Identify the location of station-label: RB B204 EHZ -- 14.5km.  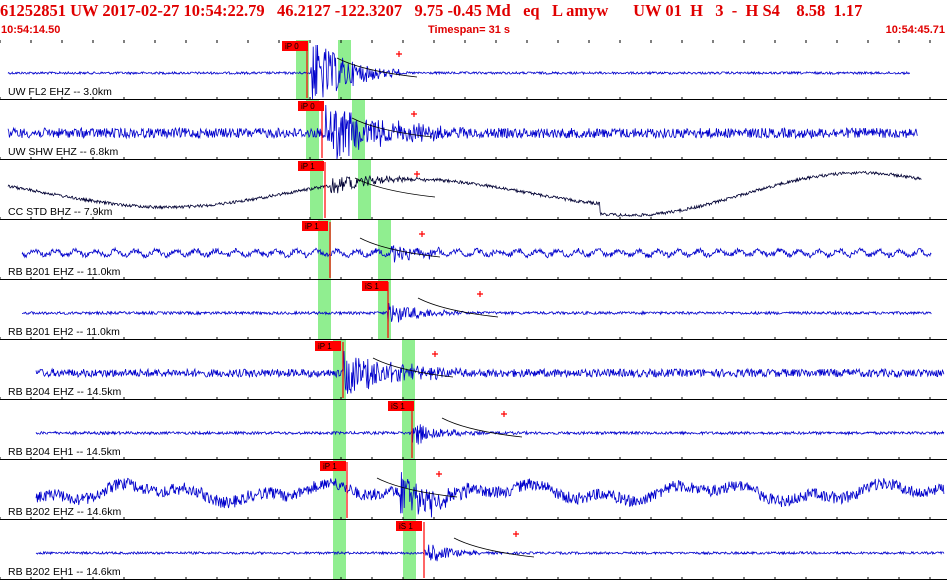
(64, 392).